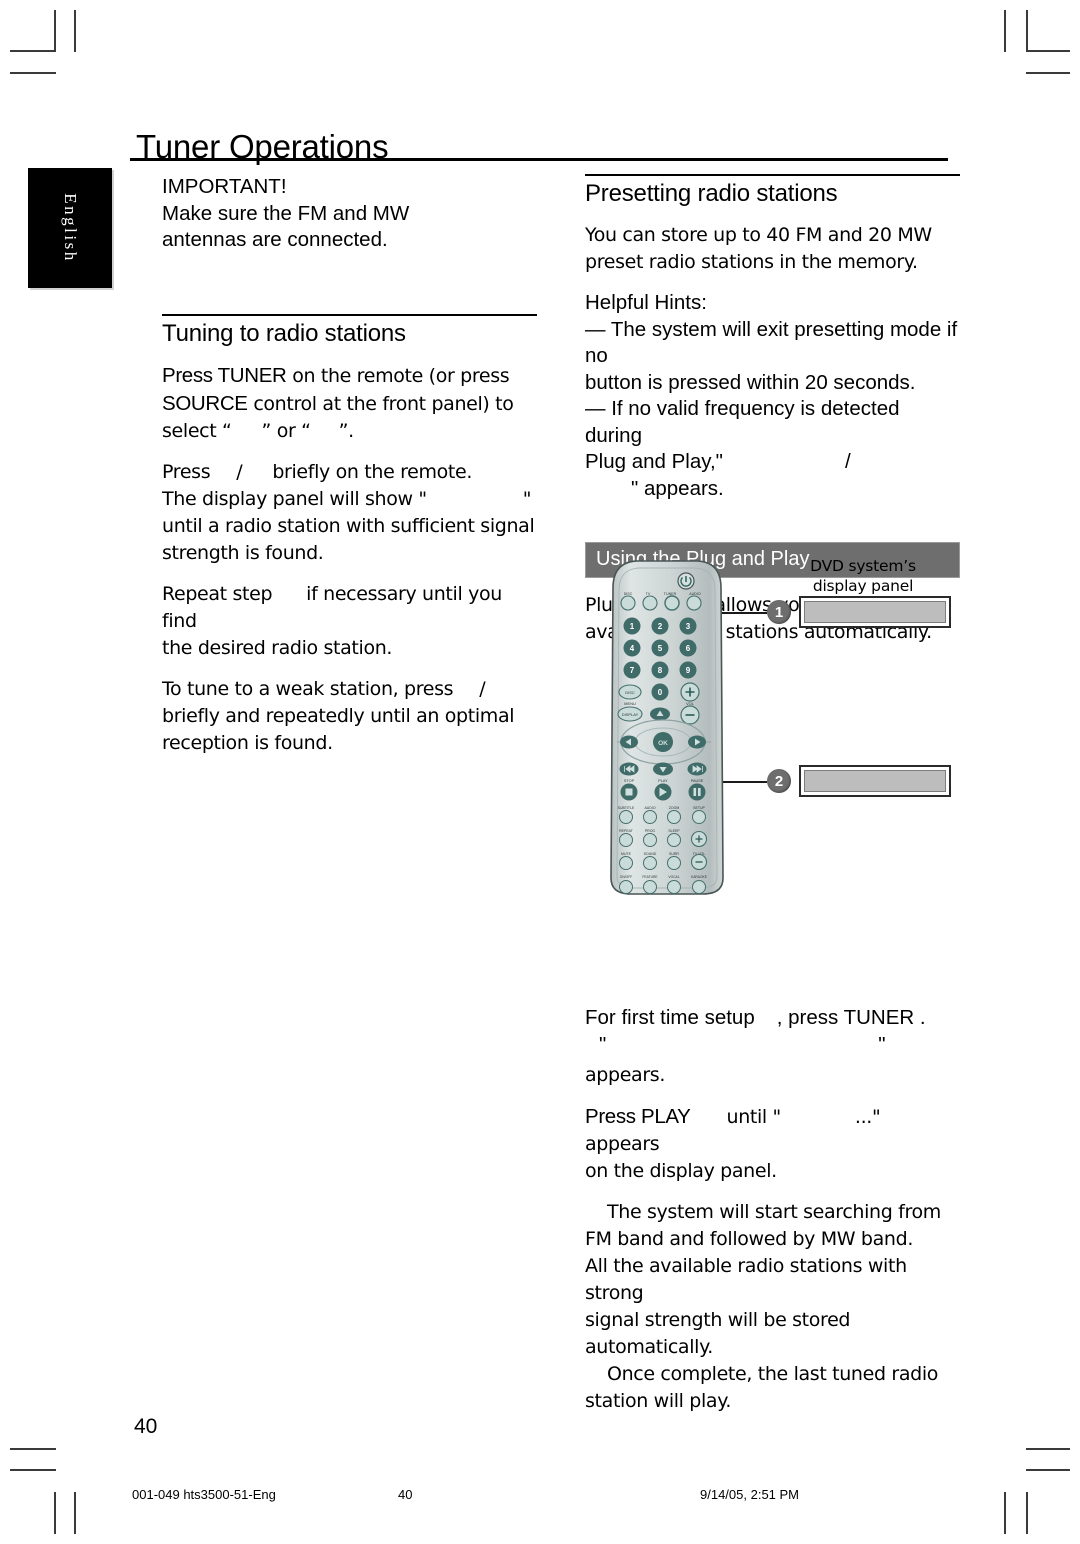  Describe the element at coordinates (1005, 31) in the screenshot. I see `crop-mark-tr-v` at that location.